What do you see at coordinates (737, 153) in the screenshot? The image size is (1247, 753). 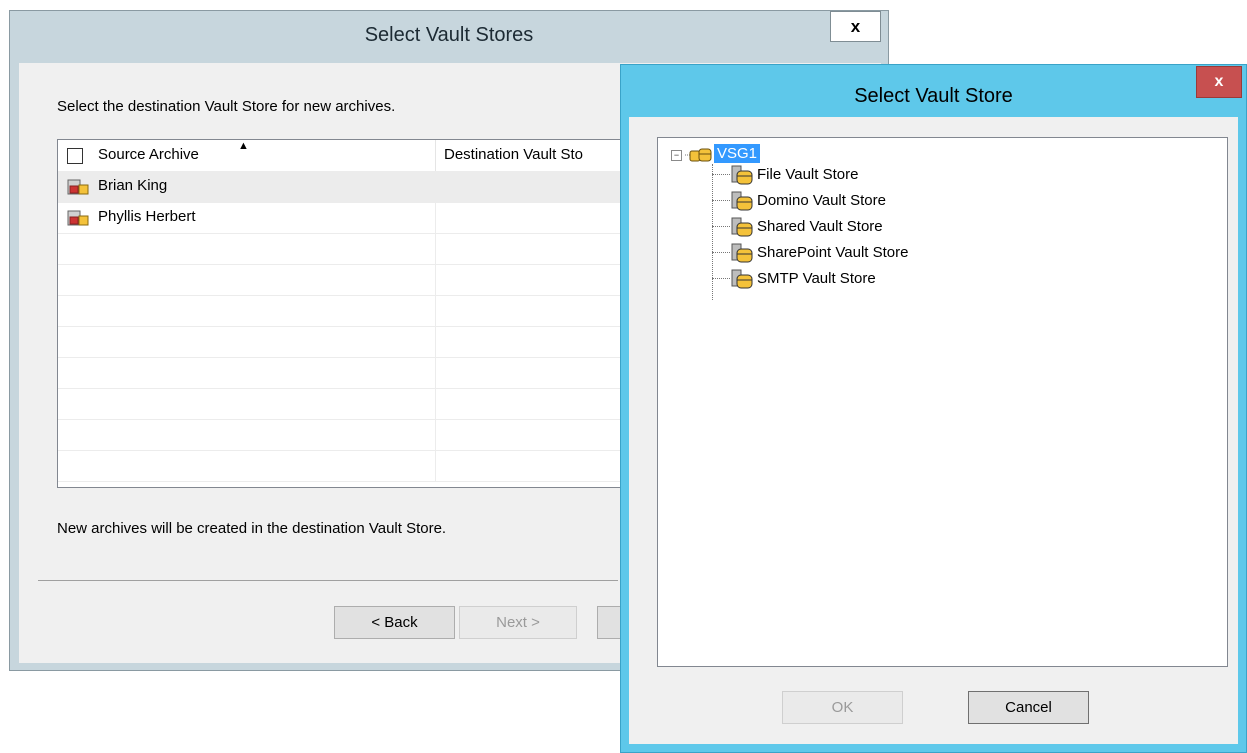 I see `tree-item-vsg1: VSG1` at bounding box center [737, 153].